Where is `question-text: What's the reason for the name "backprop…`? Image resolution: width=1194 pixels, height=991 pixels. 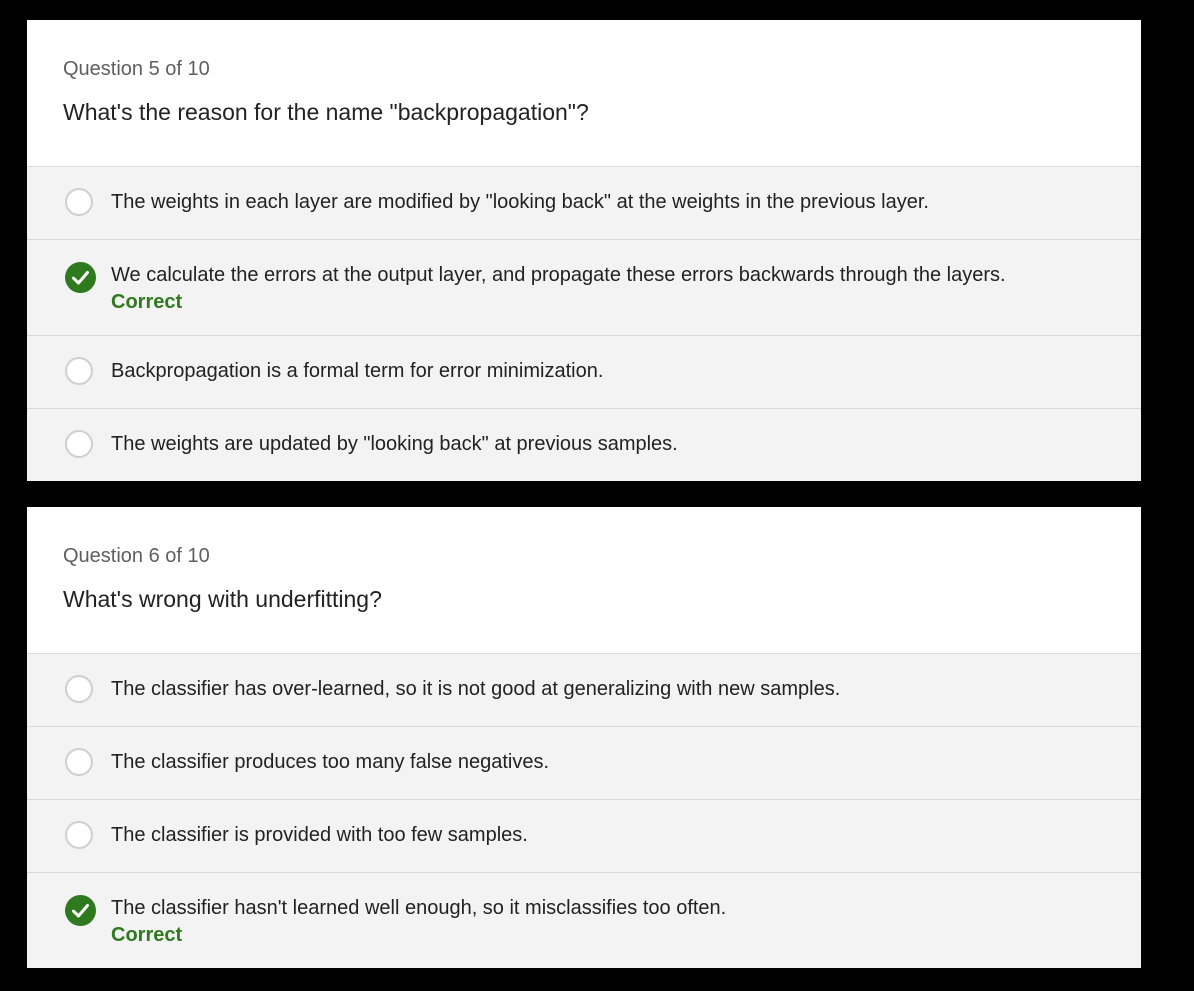 question-text: What's the reason for the name "backprop… is located at coordinates (326, 112).